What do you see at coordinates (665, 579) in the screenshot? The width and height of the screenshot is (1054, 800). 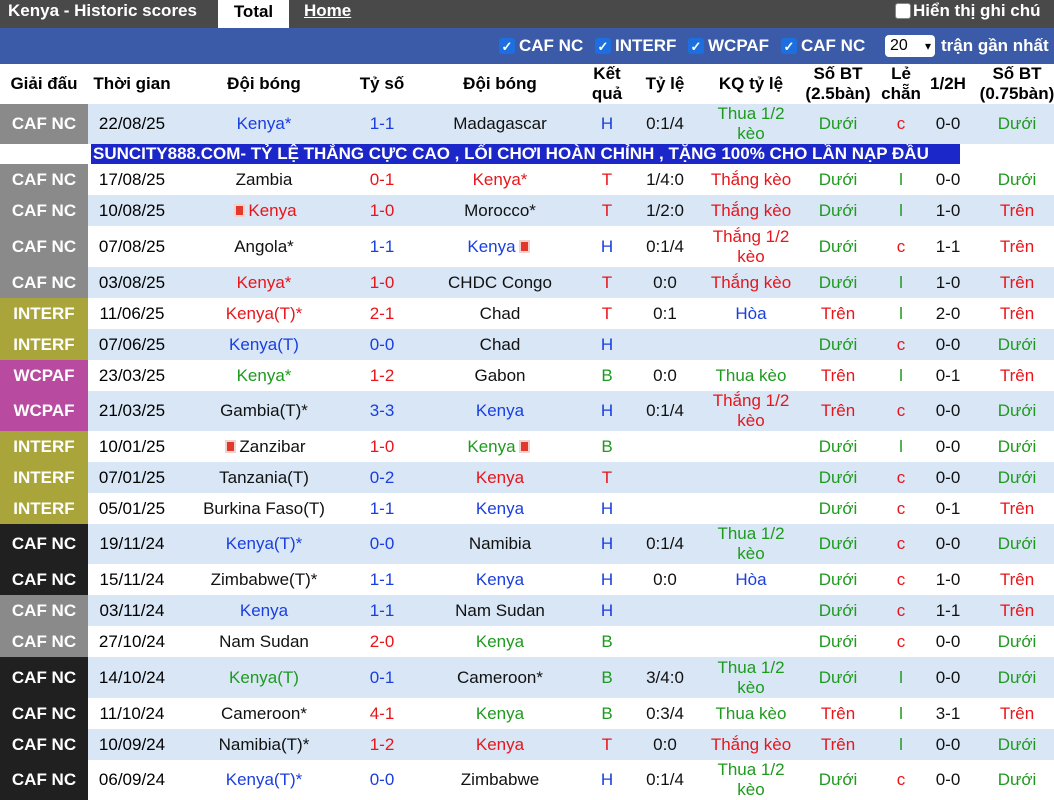 I see `odds-text: 0:0` at bounding box center [665, 579].